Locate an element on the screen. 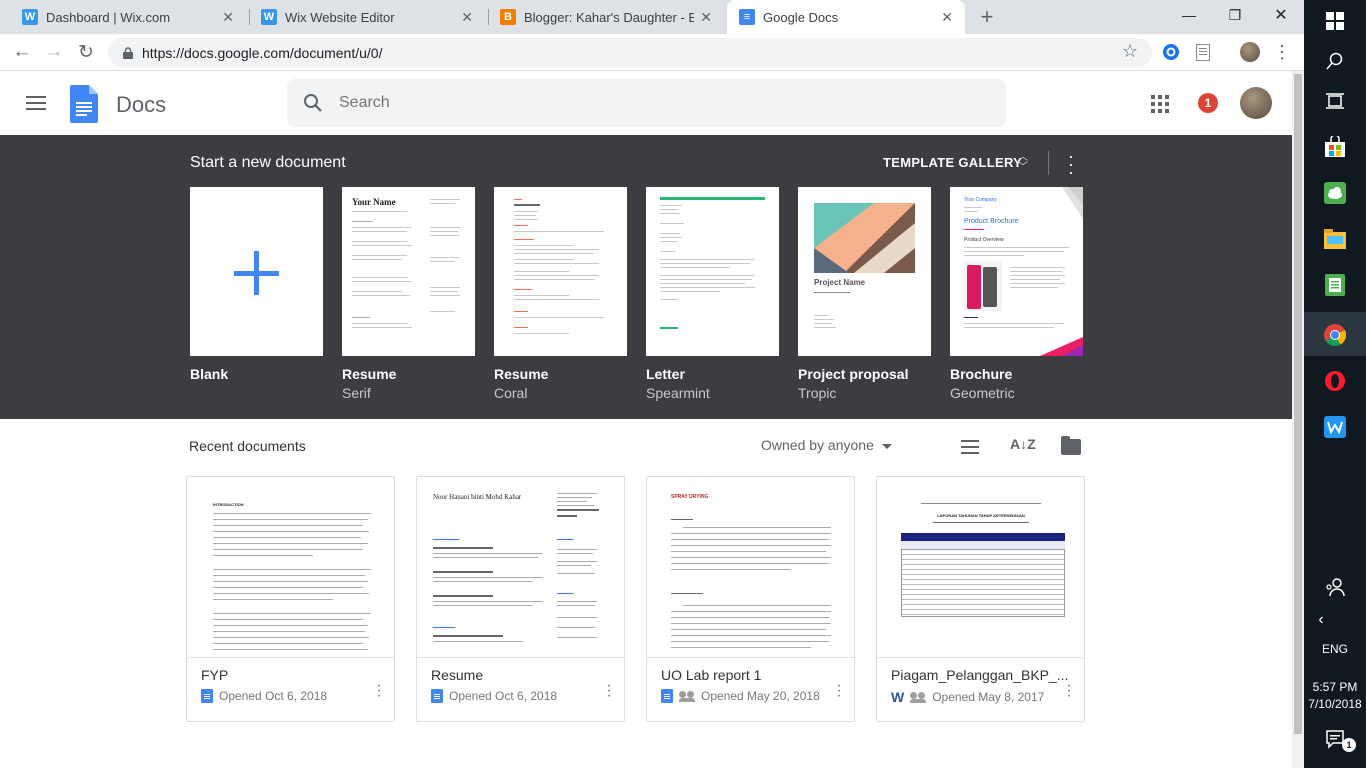 This screenshot has height=768, width=1366. tab-wix-dashboard: W Dashboard | Wix.com ✕ is located at coordinates (128, 17).